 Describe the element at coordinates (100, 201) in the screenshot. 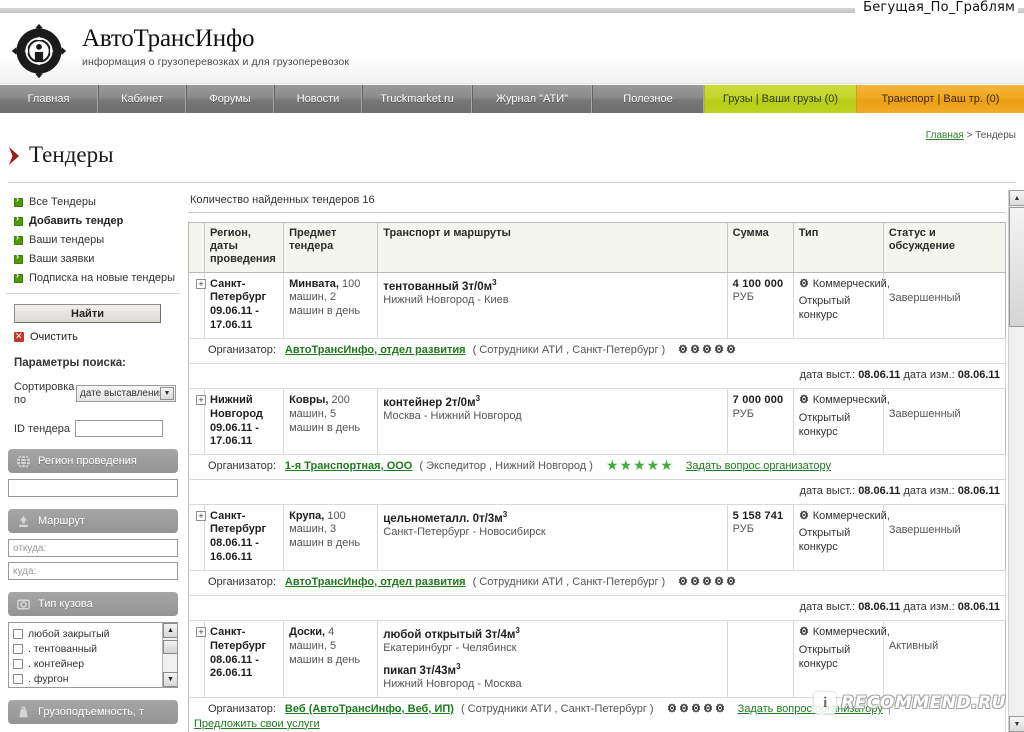

I see `sidebar-item-all-tenders: Все Тендеры` at that location.